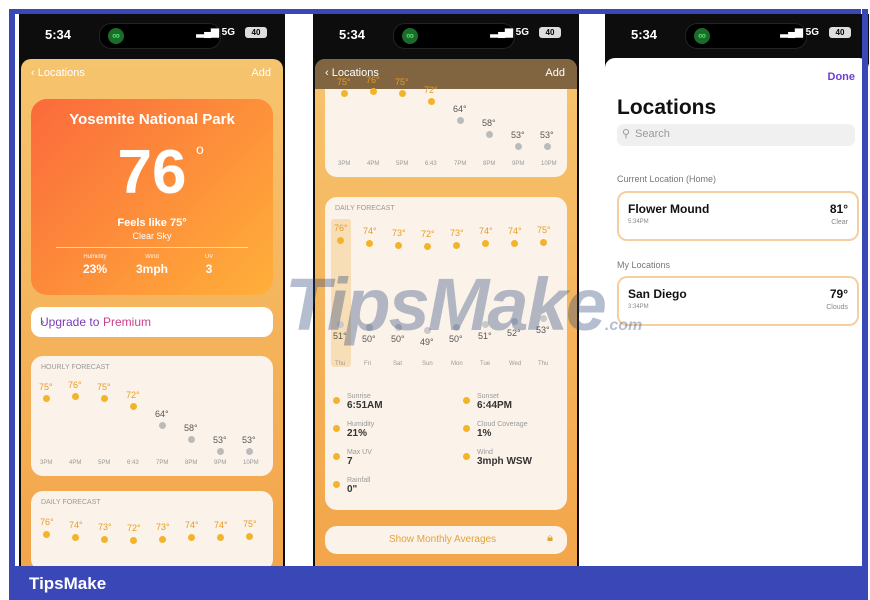 This screenshot has width=870, height=600. Describe the element at coordinates (838, 209) in the screenshot. I see `location-temp: 81°` at that location.